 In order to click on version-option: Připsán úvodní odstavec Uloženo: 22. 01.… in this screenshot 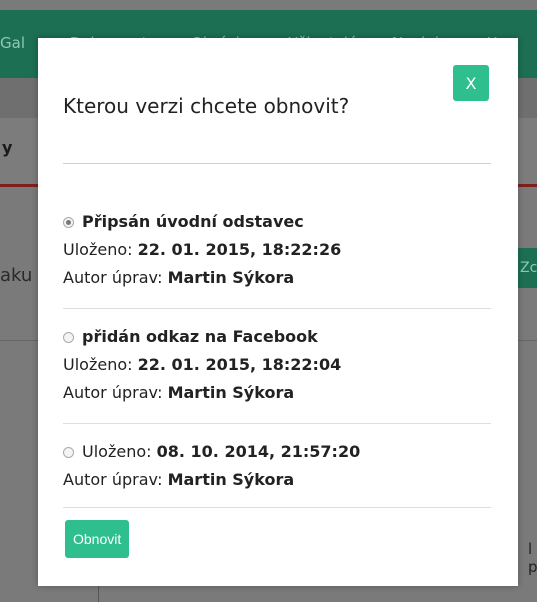, I will do `click(277, 250)`.